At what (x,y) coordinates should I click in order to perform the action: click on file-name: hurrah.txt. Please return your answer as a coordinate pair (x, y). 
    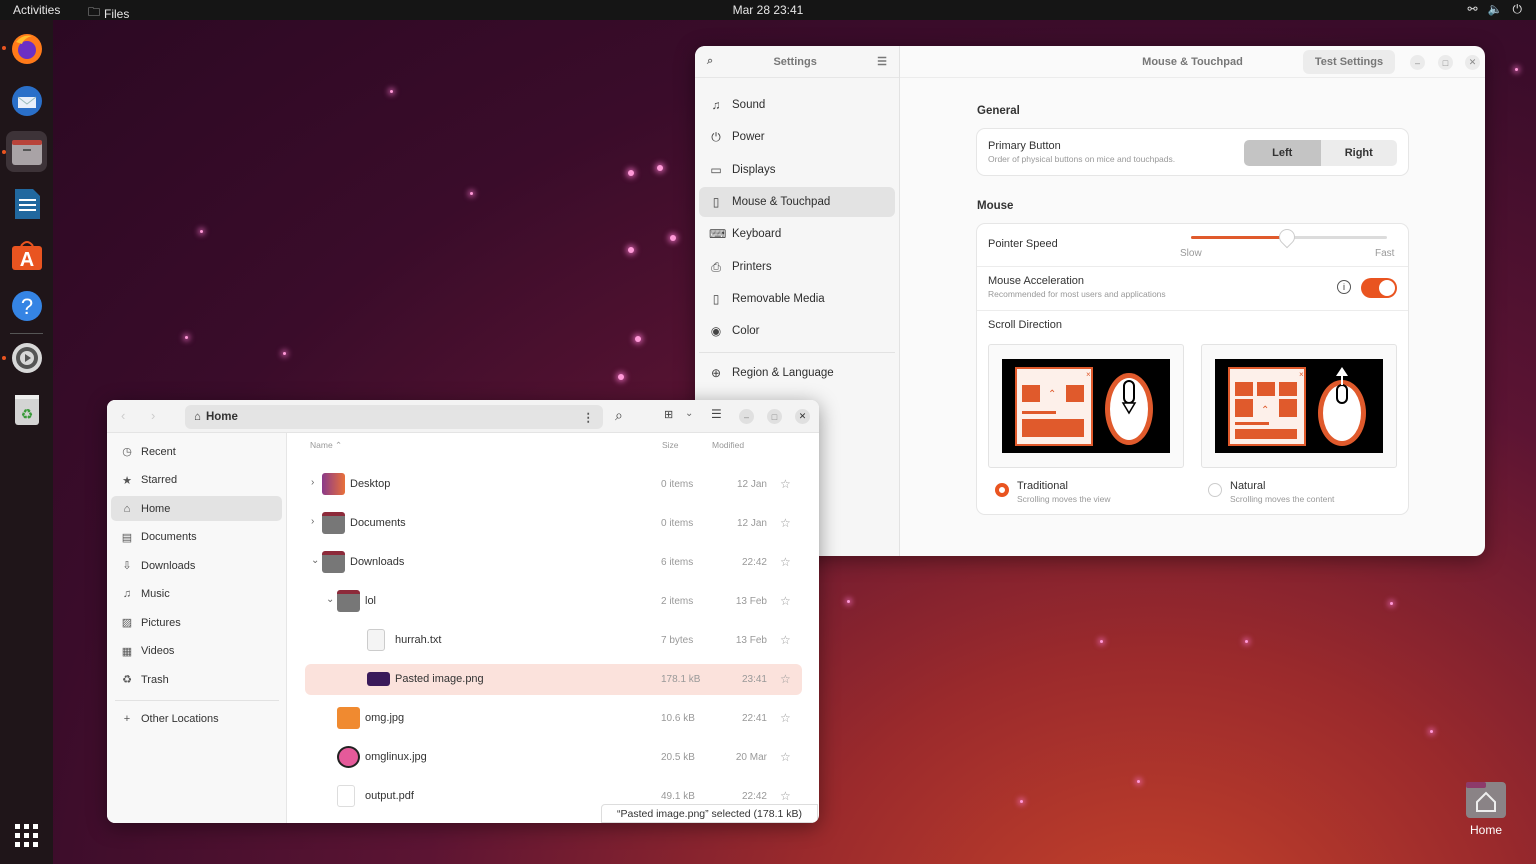
    Looking at the image, I should click on (418, 640).